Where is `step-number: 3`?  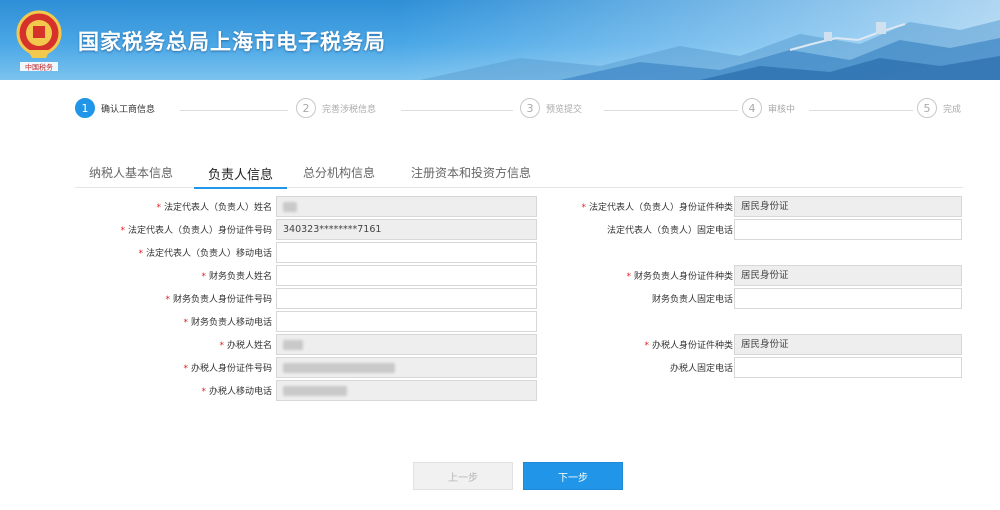
step-number: 3 is located at coordinates (530, 108).